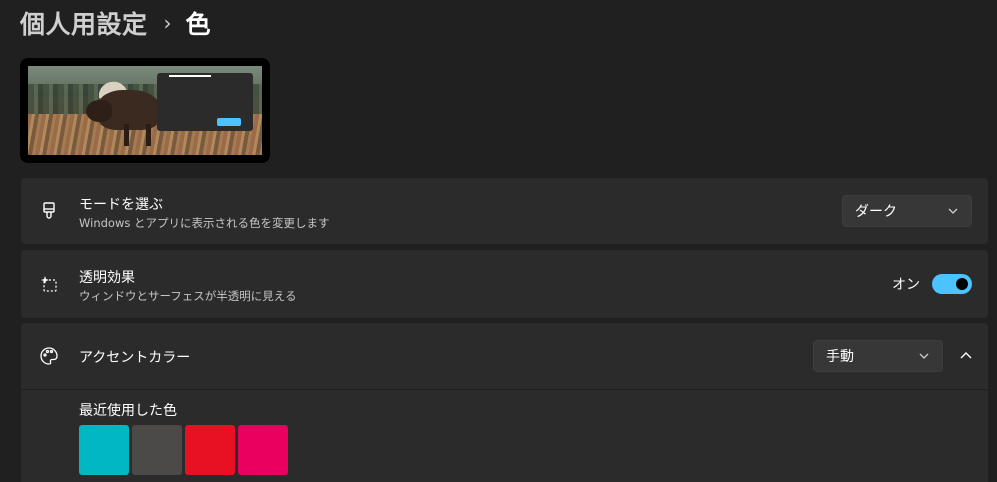 Image resolution: width=997 pixels, height=482 pixels. Describe the element at coordinates (504, 211) in the screenshot. I see `mode-setting-card: モードを選ぶ Windows とアプリに表示される色を変更します ダーク` at that location.